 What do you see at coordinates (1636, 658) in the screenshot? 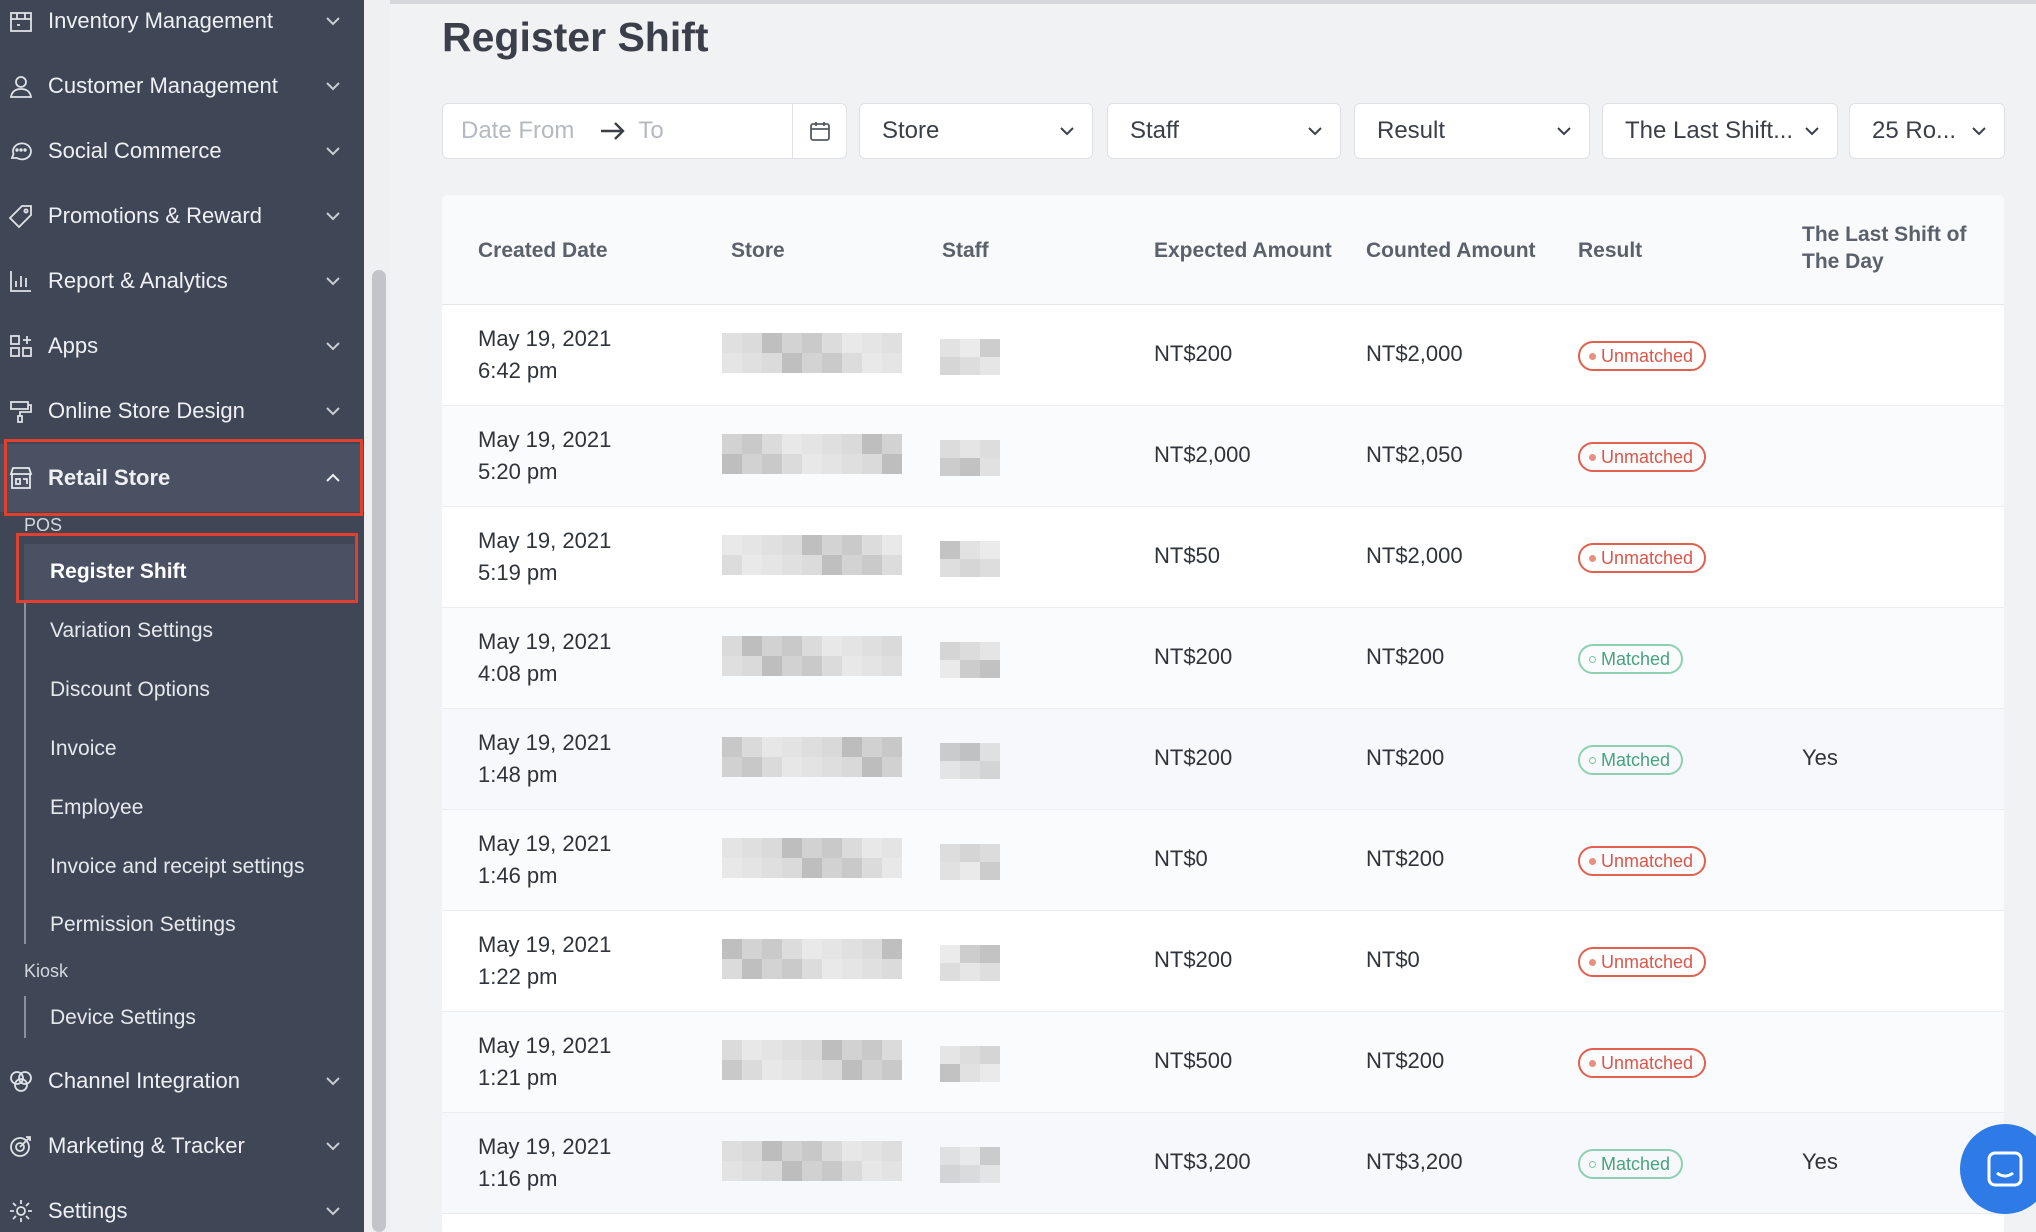
I see `result-status-label: Matched` at bounding box center [1636, 658].